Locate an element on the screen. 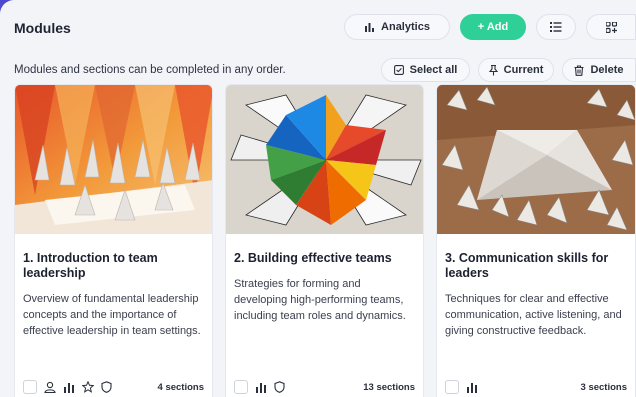  section-count: 3 sections is located at coordinates (603, 387).